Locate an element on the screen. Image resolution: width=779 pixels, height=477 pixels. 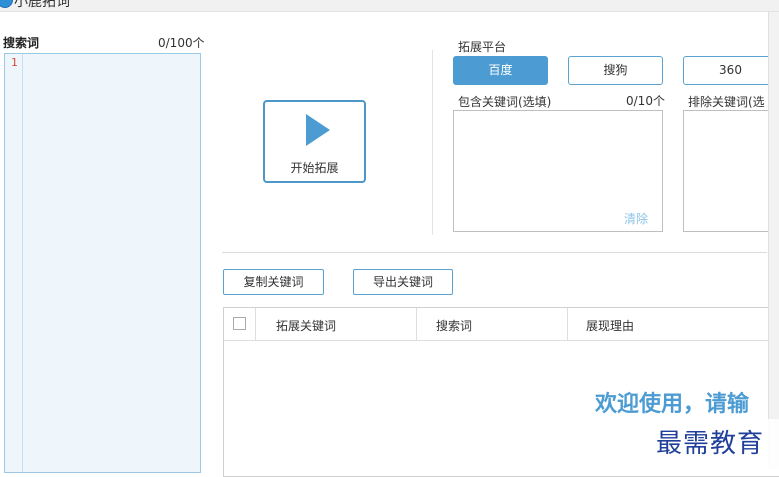
play-icon is located at coordinates (318, 130).